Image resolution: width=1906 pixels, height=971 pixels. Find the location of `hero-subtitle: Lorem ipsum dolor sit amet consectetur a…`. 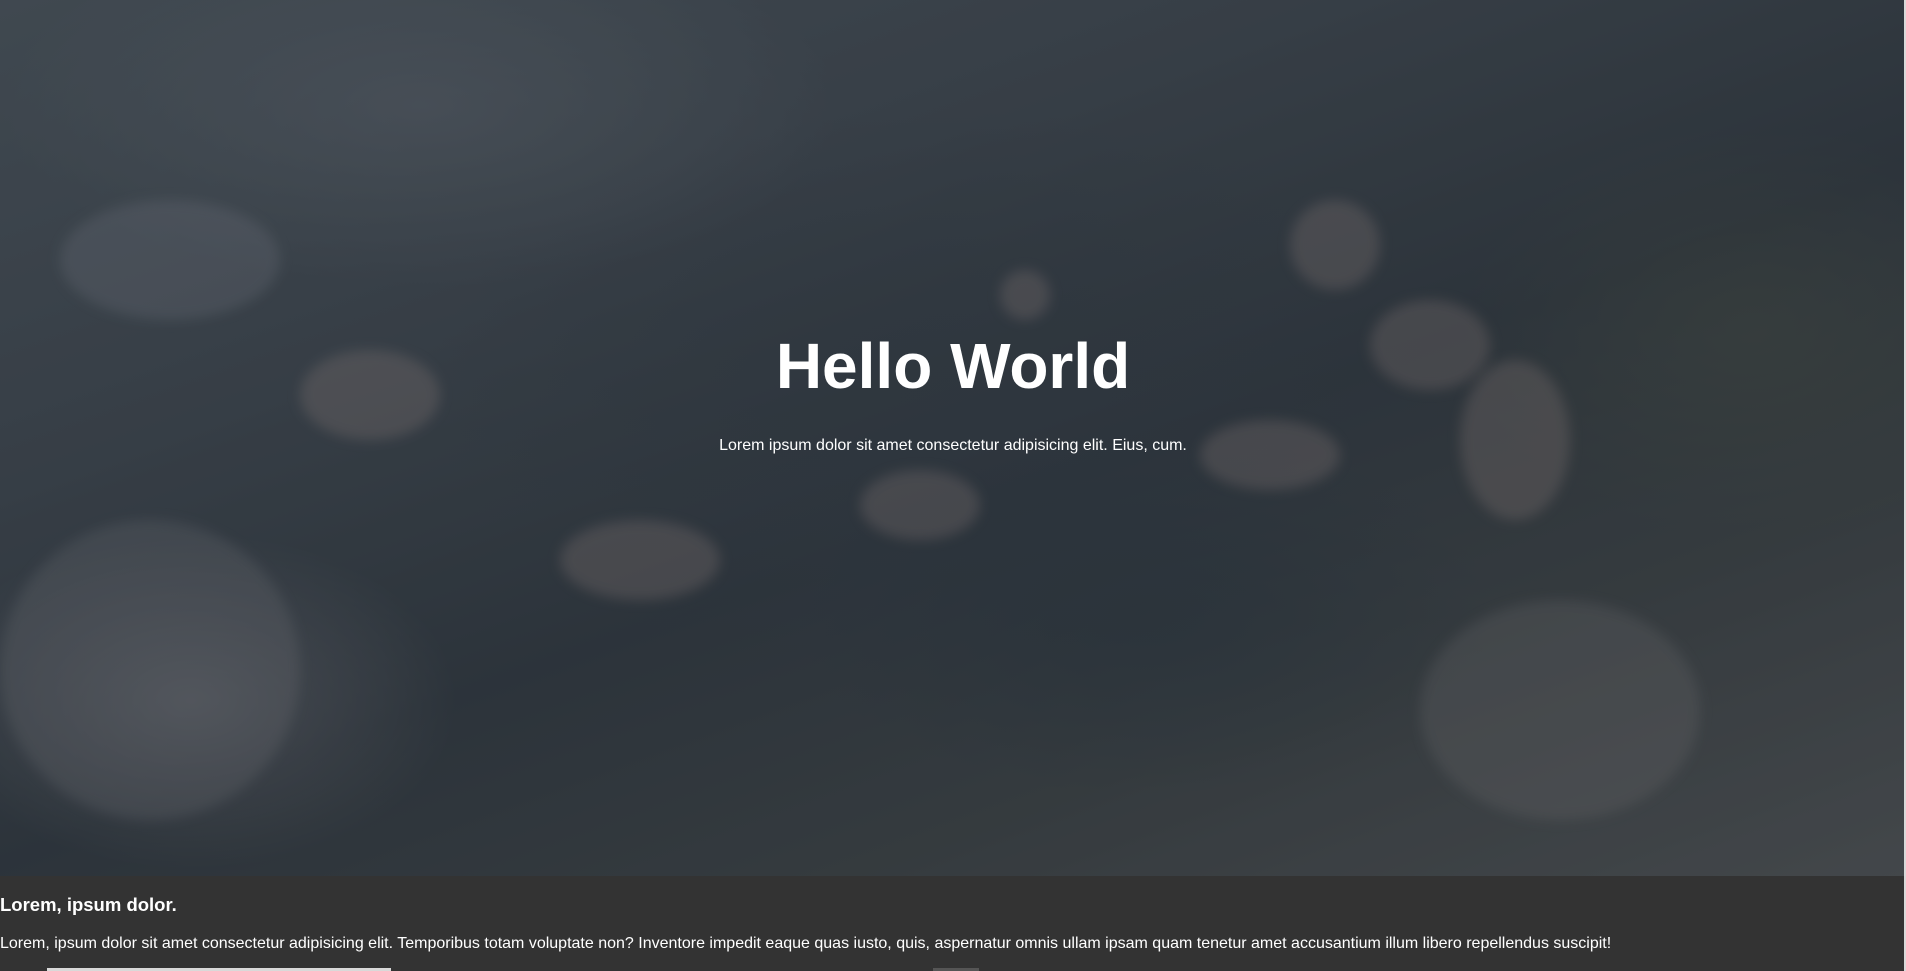

hero-subtitle: Lorem ipsum dolor sit amet consectetur a… is located at coordinates (953, 445).